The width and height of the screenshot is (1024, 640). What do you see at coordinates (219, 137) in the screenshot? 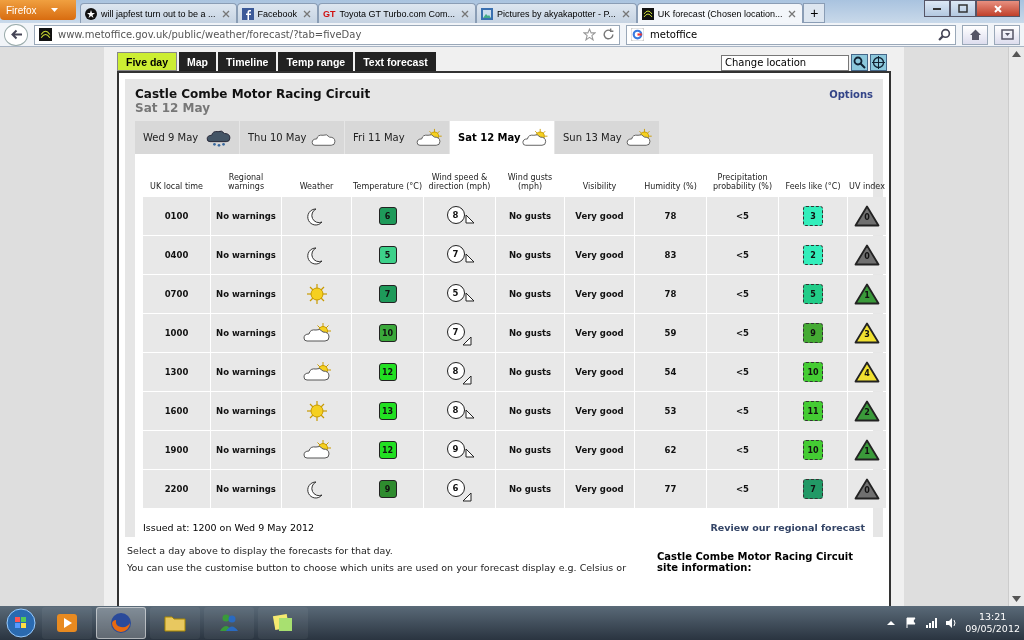
I see `rain-cloud-icon` at bounding box center [219, 137].